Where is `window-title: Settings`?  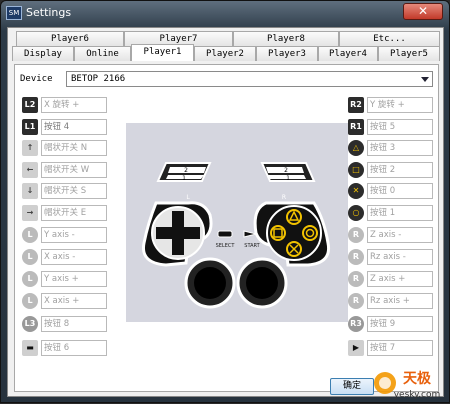 window-title: Settings is located at coordinates (49, 12).